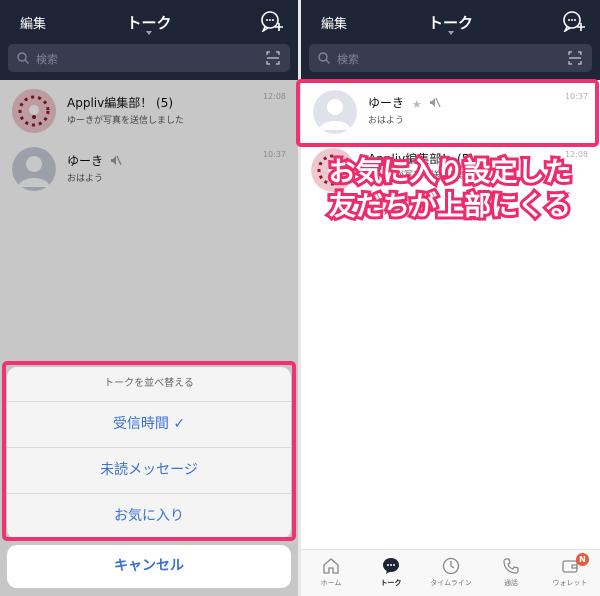 This screenshot has width=600, height=596. What do you see at coordinates (450, 112) in the screenshot?
I see `chat-row-yuki-favorite: ゆーき ★ おはよう 10:37` at bounding box center [450, 112].